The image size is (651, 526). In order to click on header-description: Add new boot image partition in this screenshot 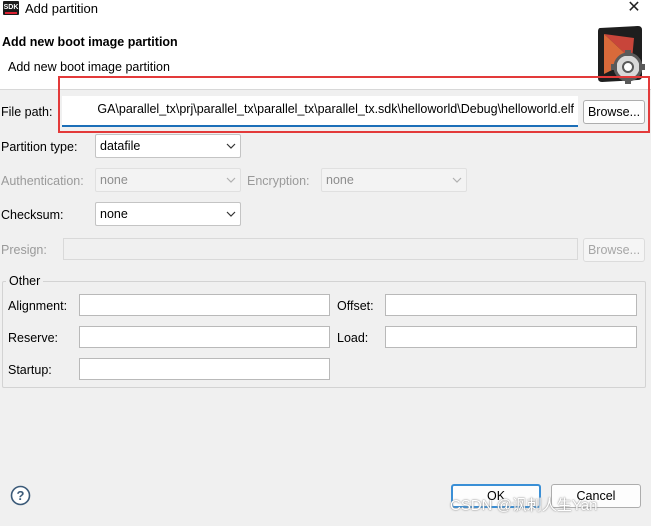, I will do `click(89, 67)`.